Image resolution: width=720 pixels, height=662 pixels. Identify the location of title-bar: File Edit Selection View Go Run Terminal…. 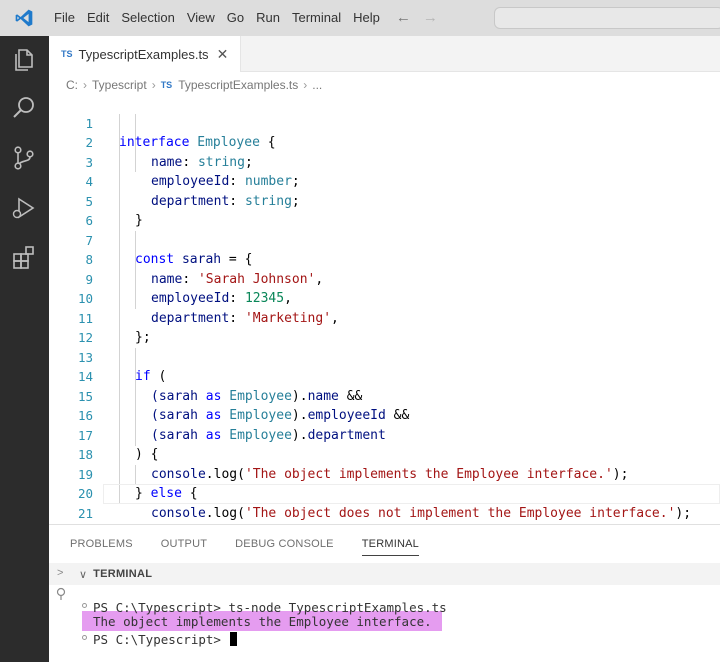
(360, 18).